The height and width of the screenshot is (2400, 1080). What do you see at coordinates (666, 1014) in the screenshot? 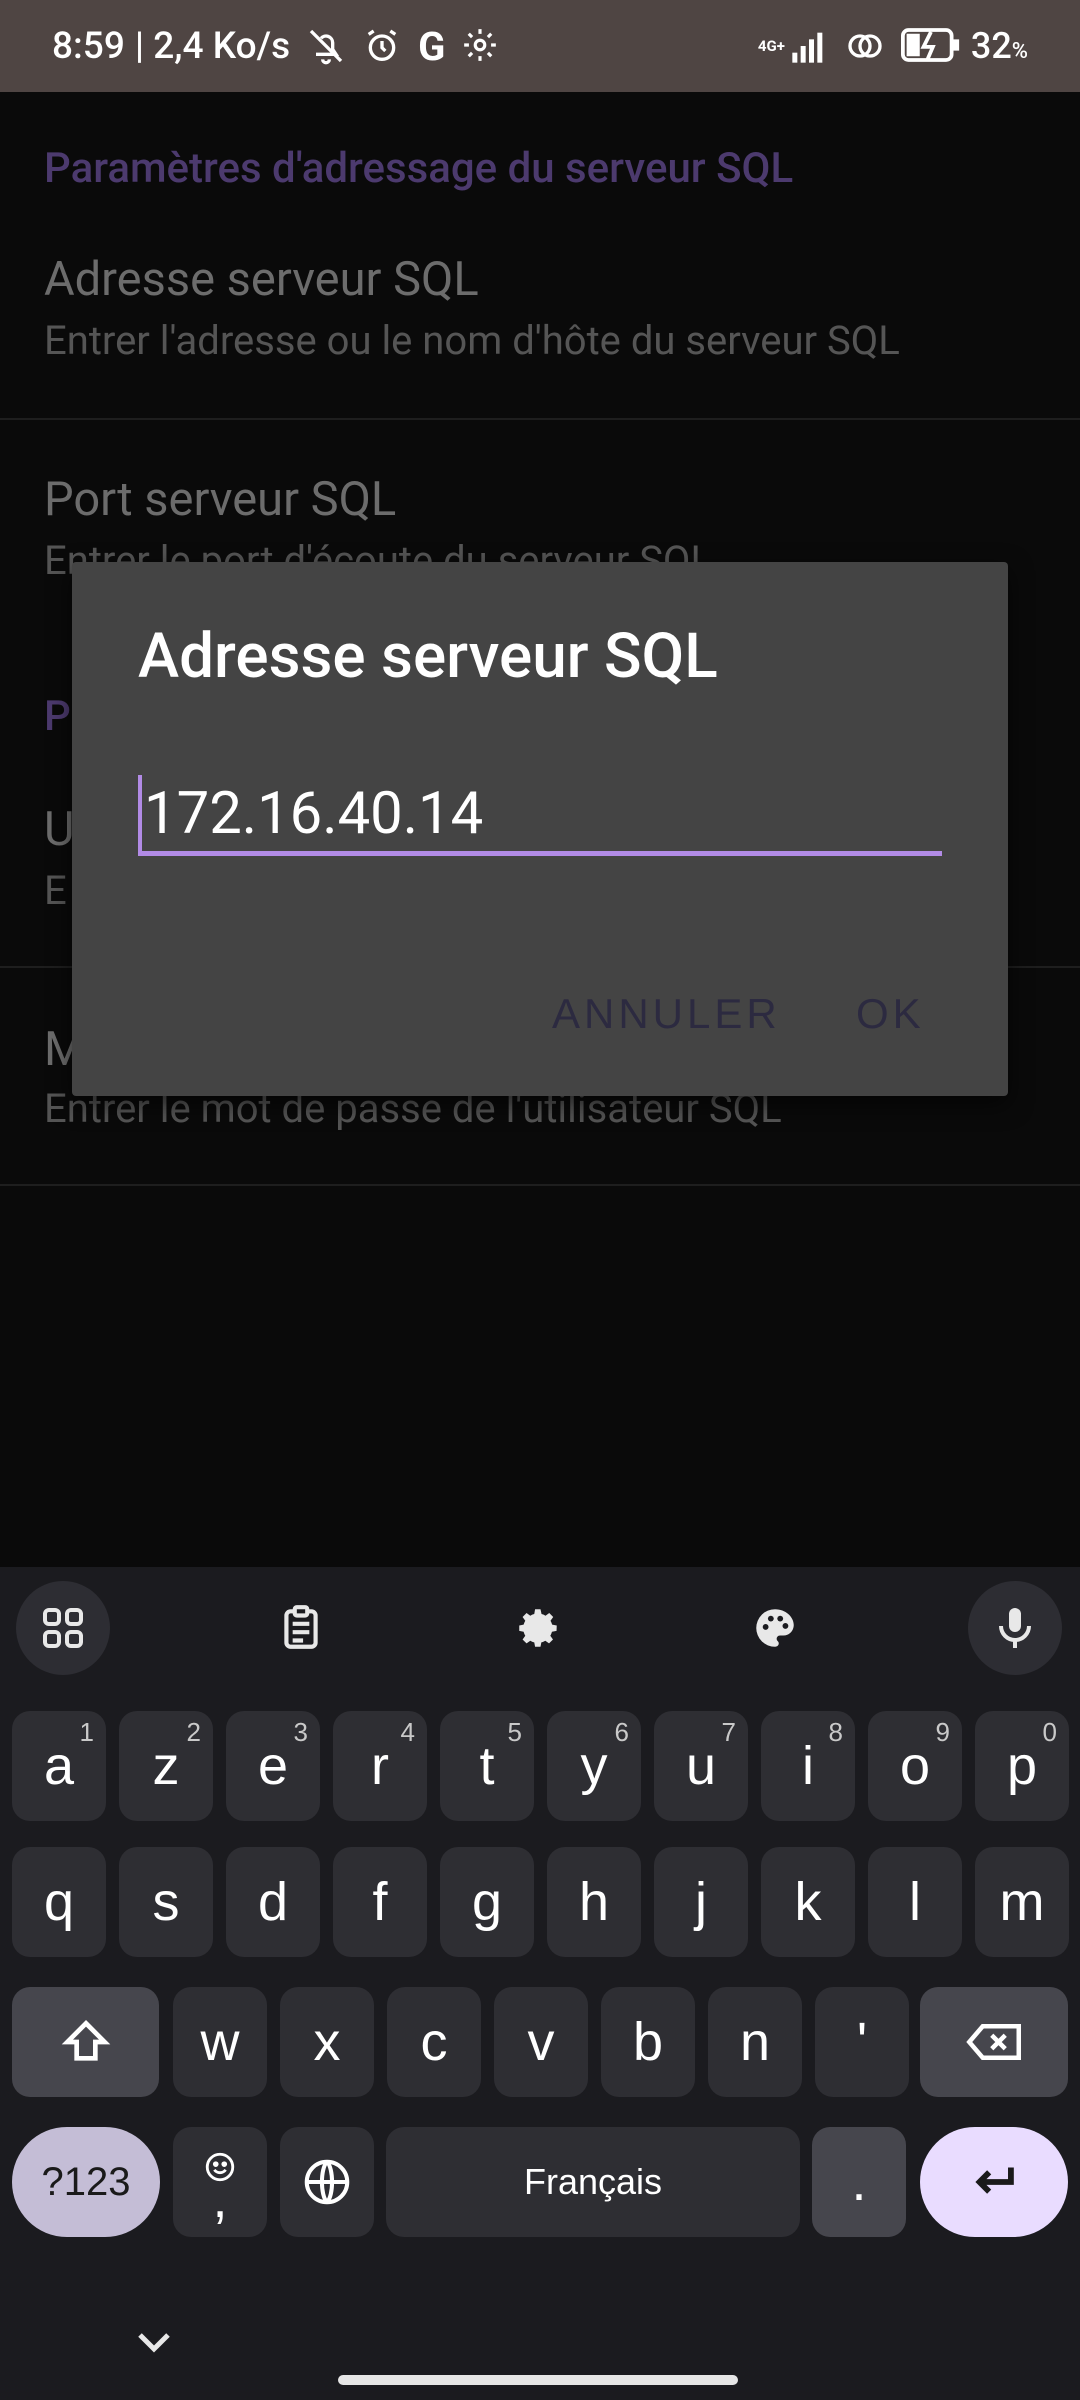
I see `cancel-button: ANNULER` at bounding box center [666, 1014].